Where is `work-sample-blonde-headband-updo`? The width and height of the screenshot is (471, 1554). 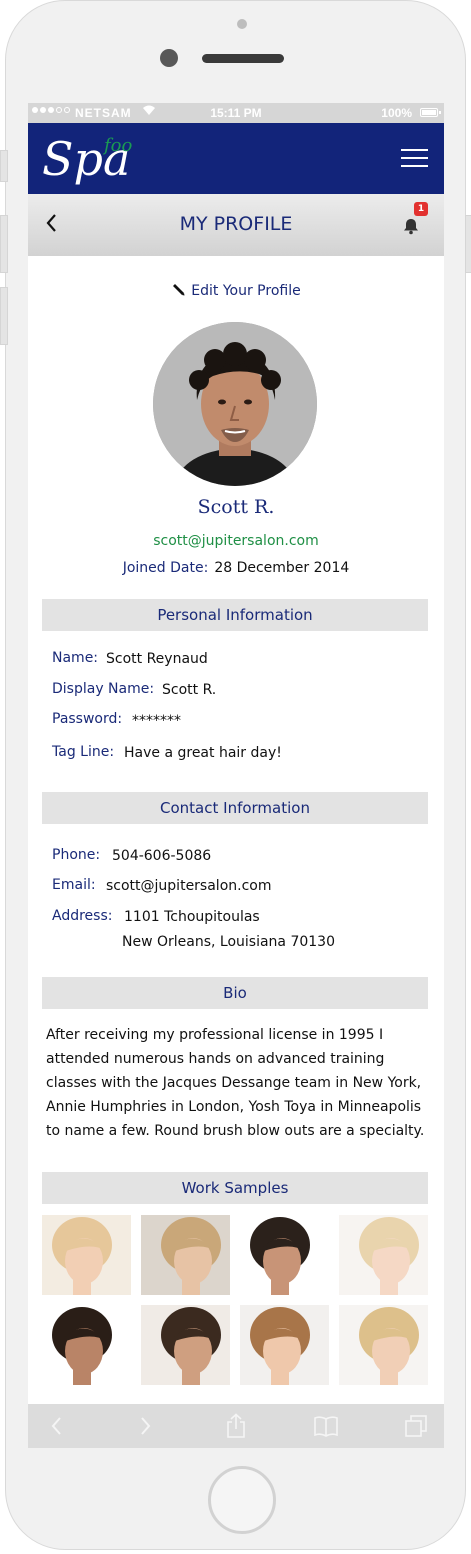 work-sample-blonde-headband-updo is located at coordinates (86, 1255).